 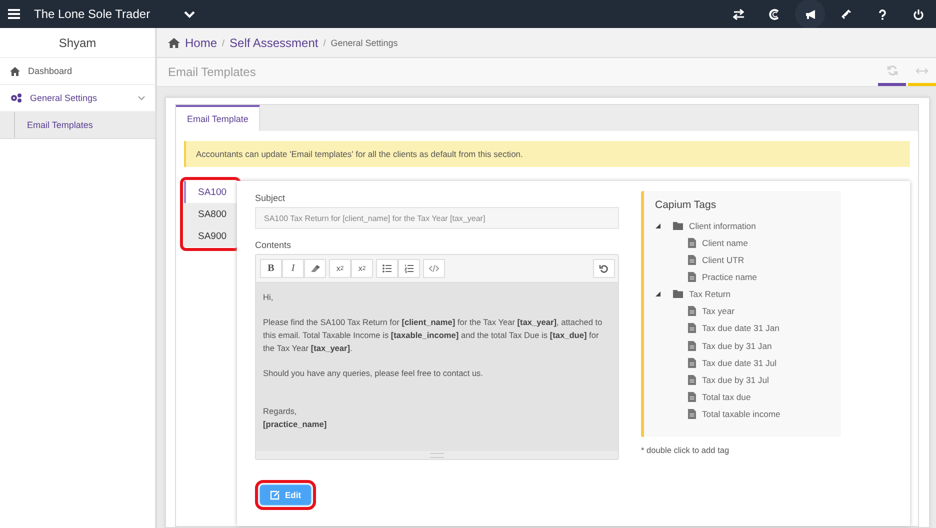 What do you see at coordinates (201, 43) in the screenshot?
I see `breadcrumb-link: Home` at bounding box center [201, 43].